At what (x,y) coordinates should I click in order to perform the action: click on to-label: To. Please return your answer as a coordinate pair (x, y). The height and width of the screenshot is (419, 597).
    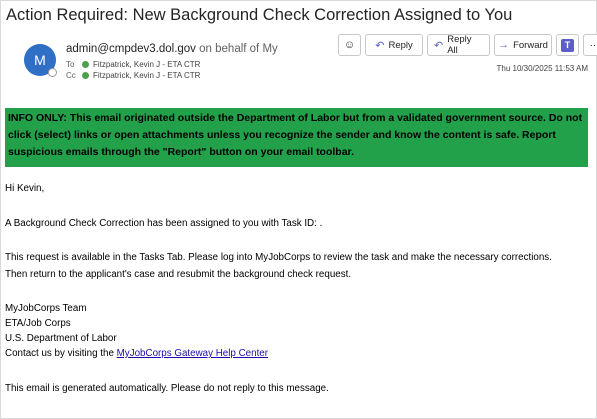
    Looking at the image, I should click on (70, 64).